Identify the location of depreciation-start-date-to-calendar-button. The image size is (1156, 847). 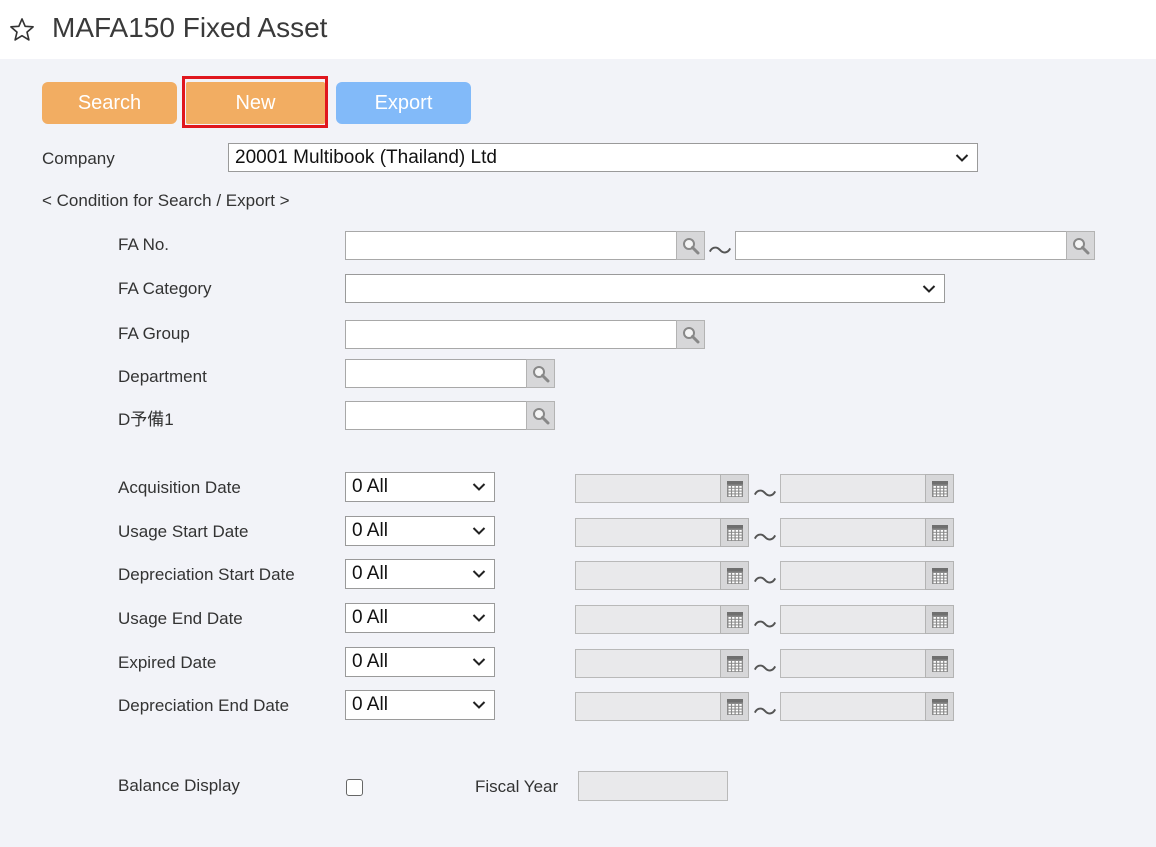
(939, 575).